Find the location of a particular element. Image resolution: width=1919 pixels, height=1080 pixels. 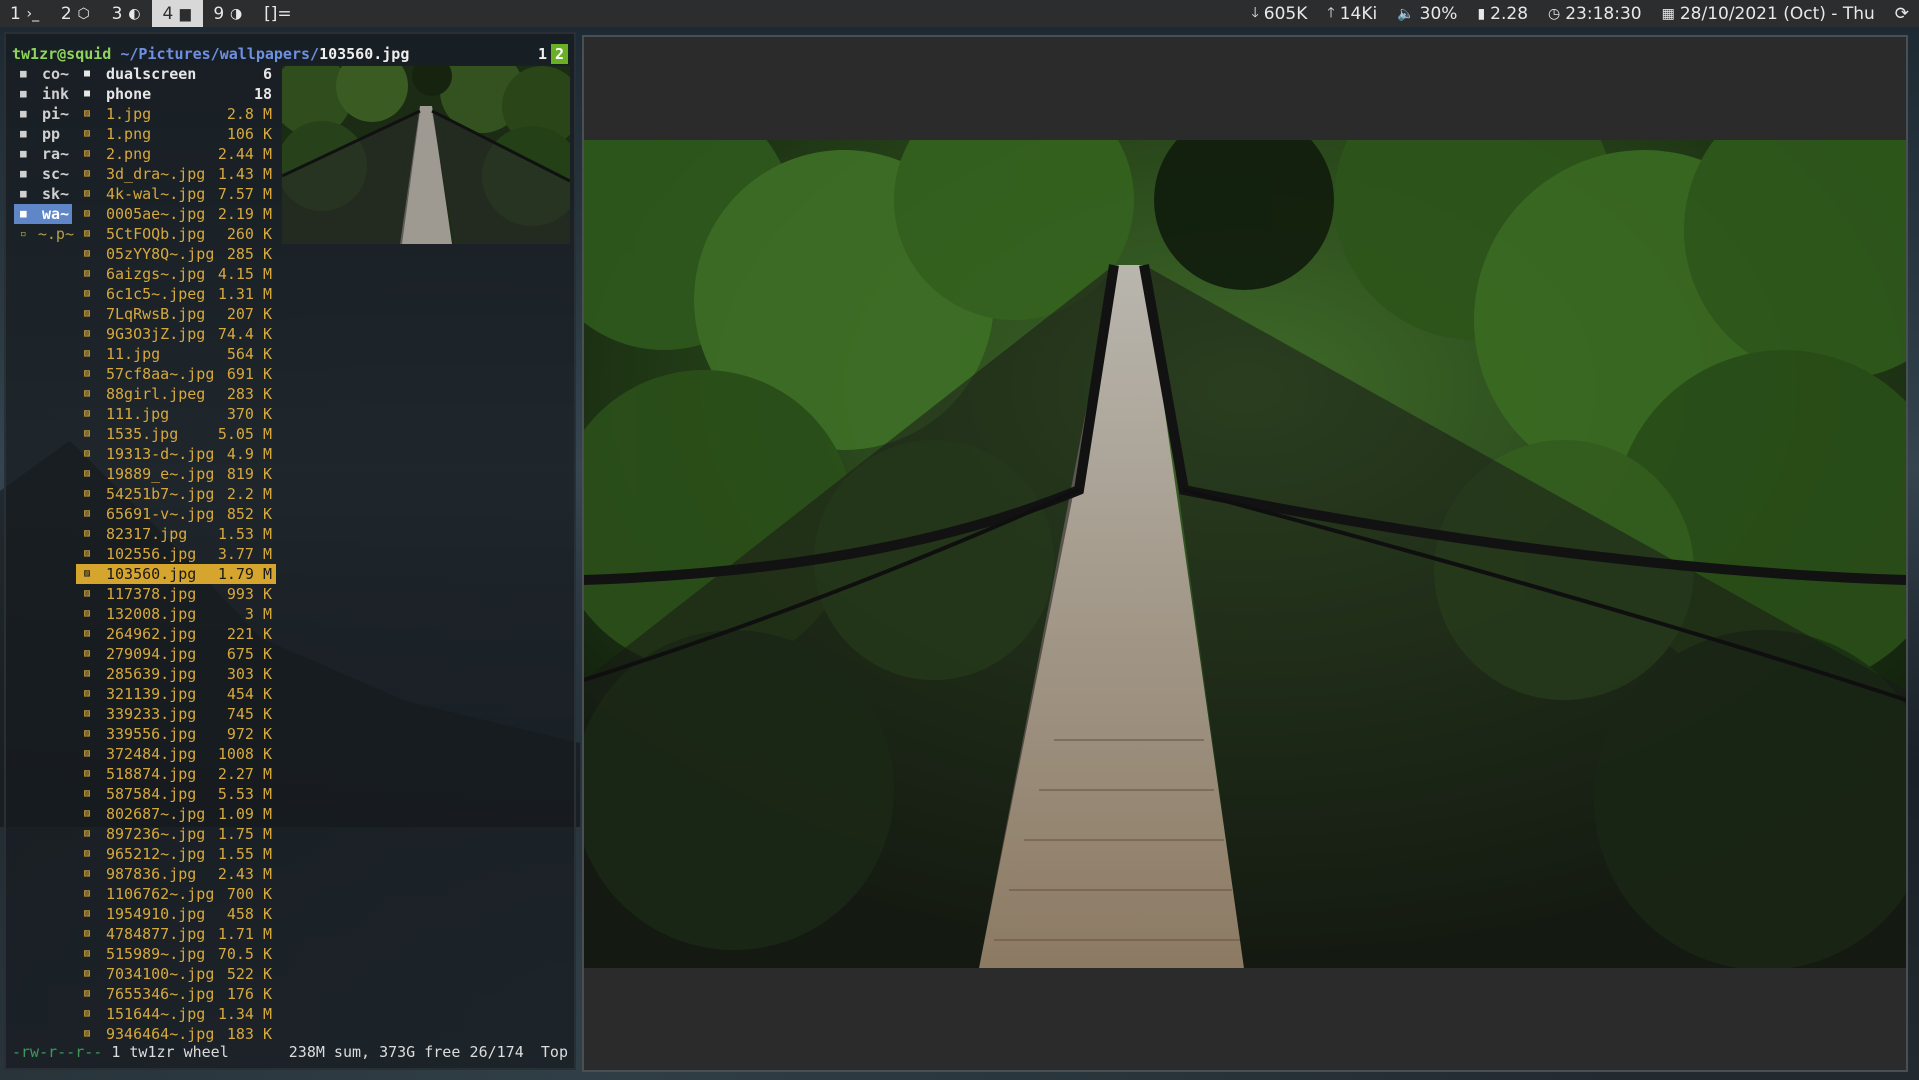

file-row: ▨ 372484.jpg 1008 K is located at coordinates (176, 754).